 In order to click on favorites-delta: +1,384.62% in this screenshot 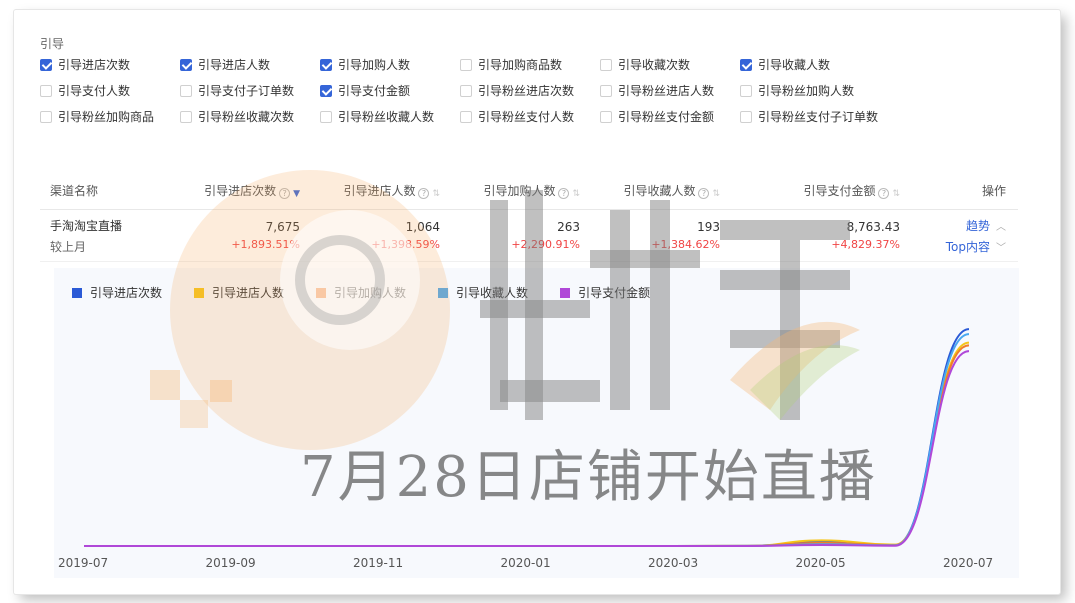, I will do `click(685, 244)`.